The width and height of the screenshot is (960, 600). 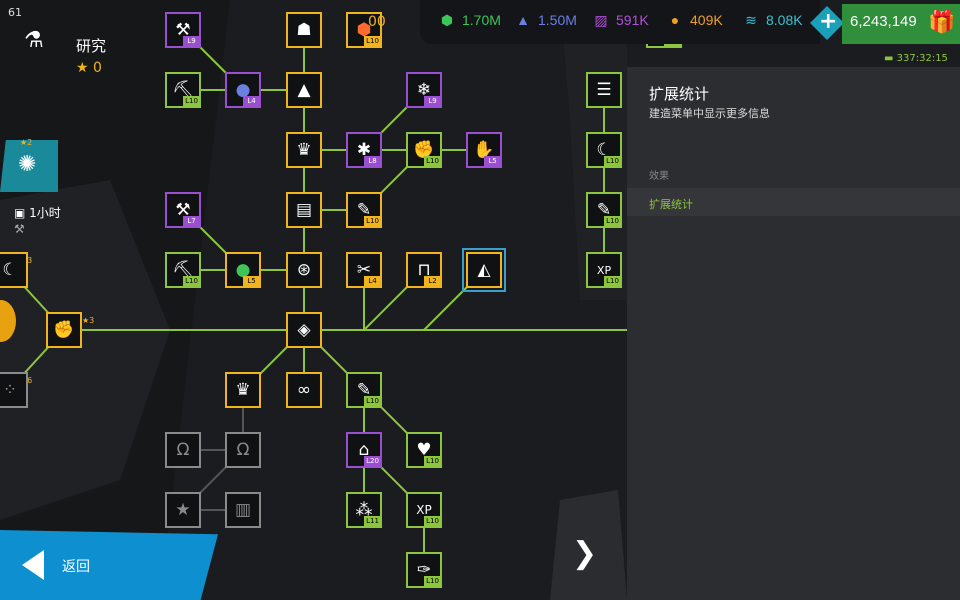 I want to click on tree-node-right-doc: ☰, so click(x=604, y=90).